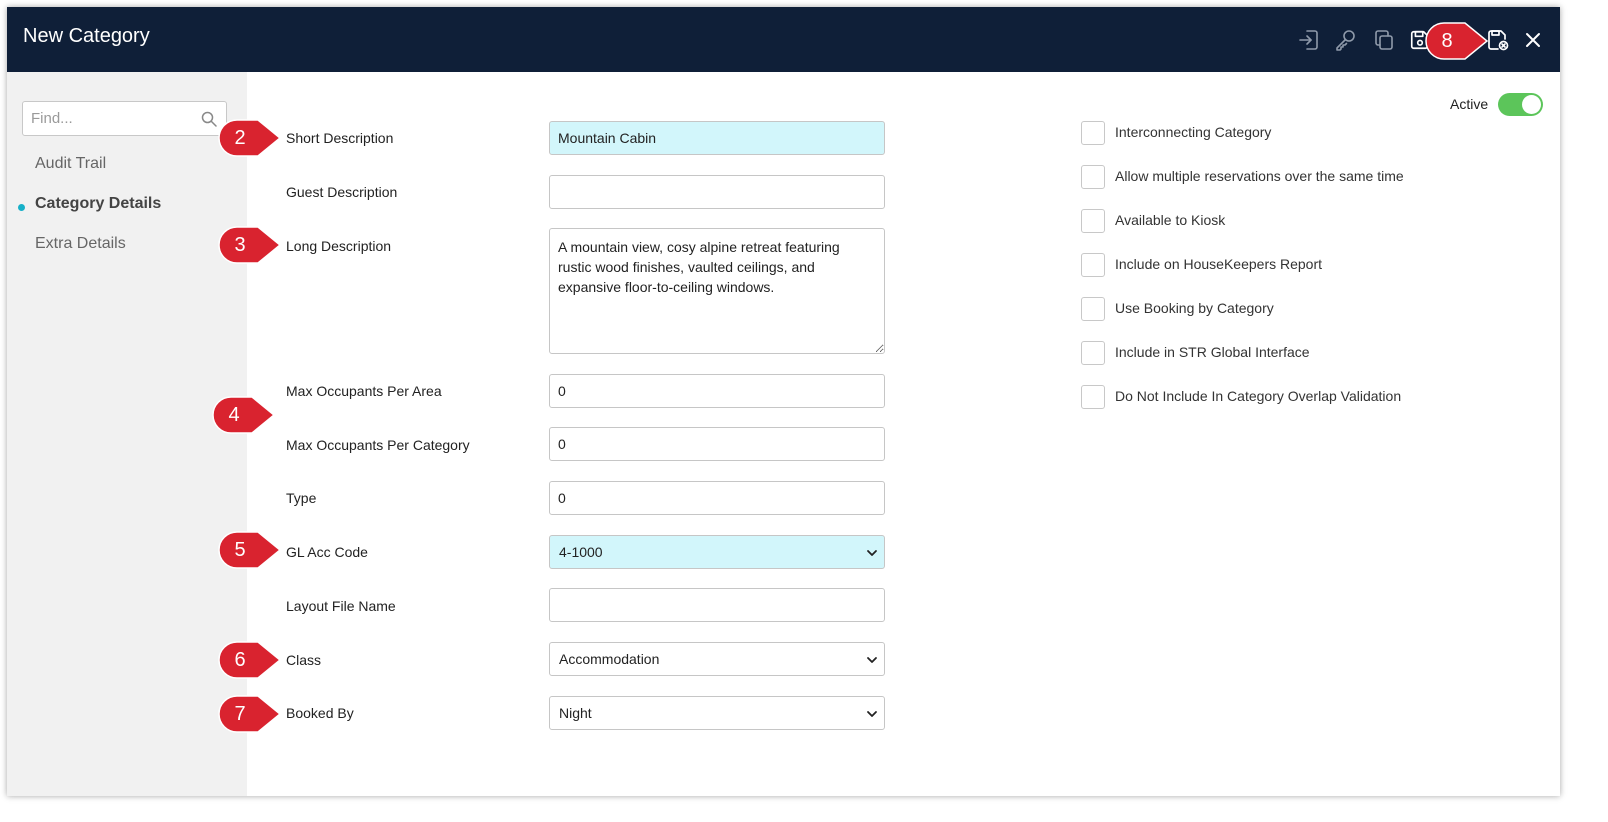 The width and height of the screenshot is (1608, 822). Describe the element at coordinates (1219, 264) in the screenshot. I see `checkbox-label: Include on HouseKeepers Report` at that location.